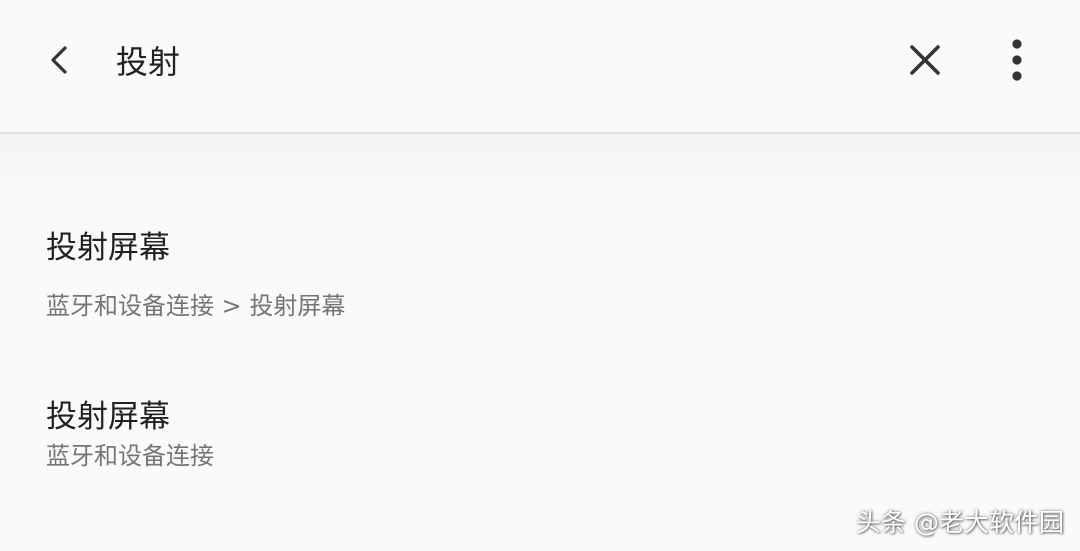 The width and height of the screenshot is (1080, 551). I want to click on more-options-button, so click(1017, 60).